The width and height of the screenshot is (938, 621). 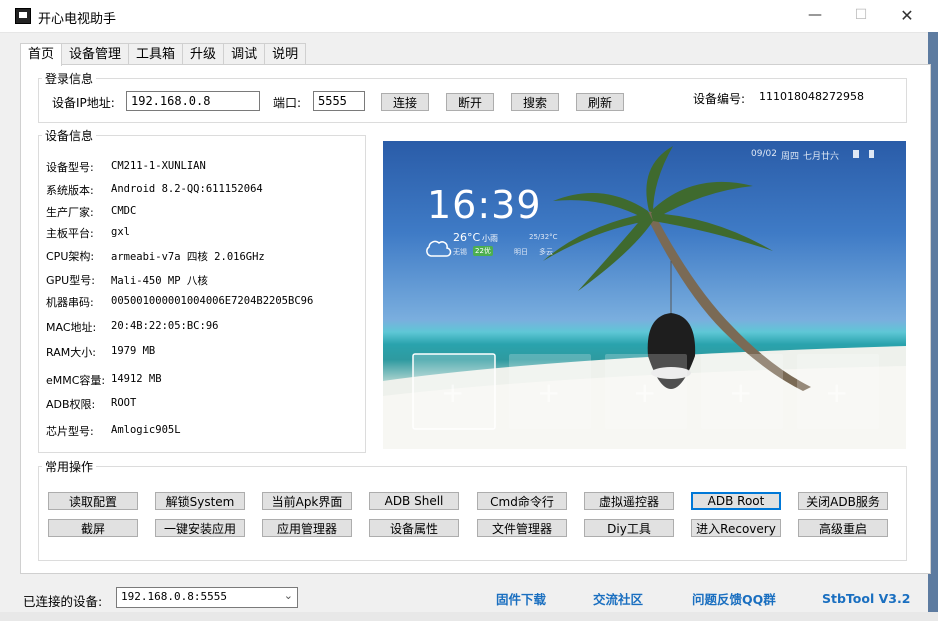 I want to click on tab-toolbox: 工具箱, so click(x=156, y=54).